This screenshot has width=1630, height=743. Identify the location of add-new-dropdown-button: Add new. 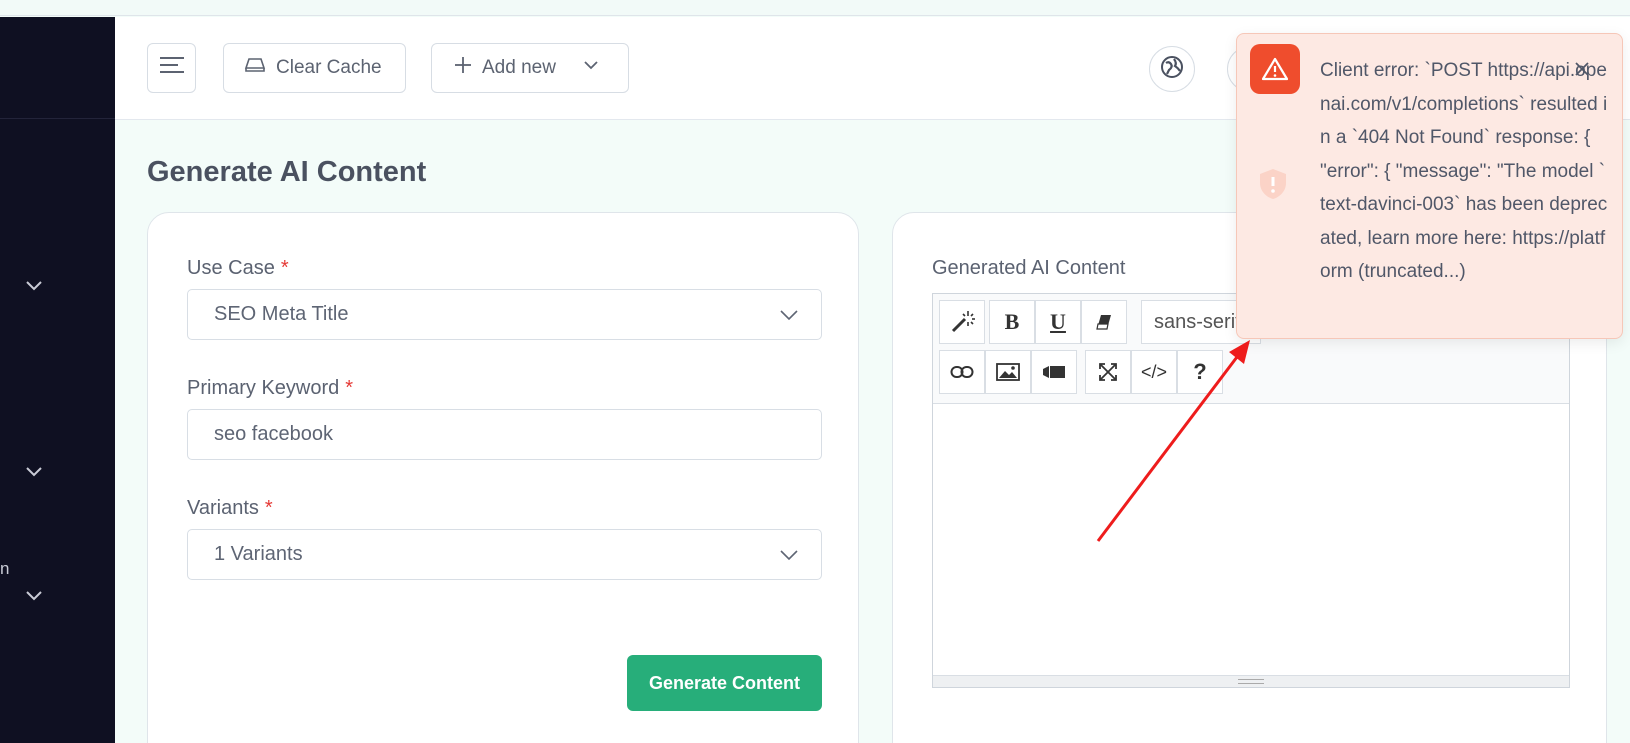
(530, 68).